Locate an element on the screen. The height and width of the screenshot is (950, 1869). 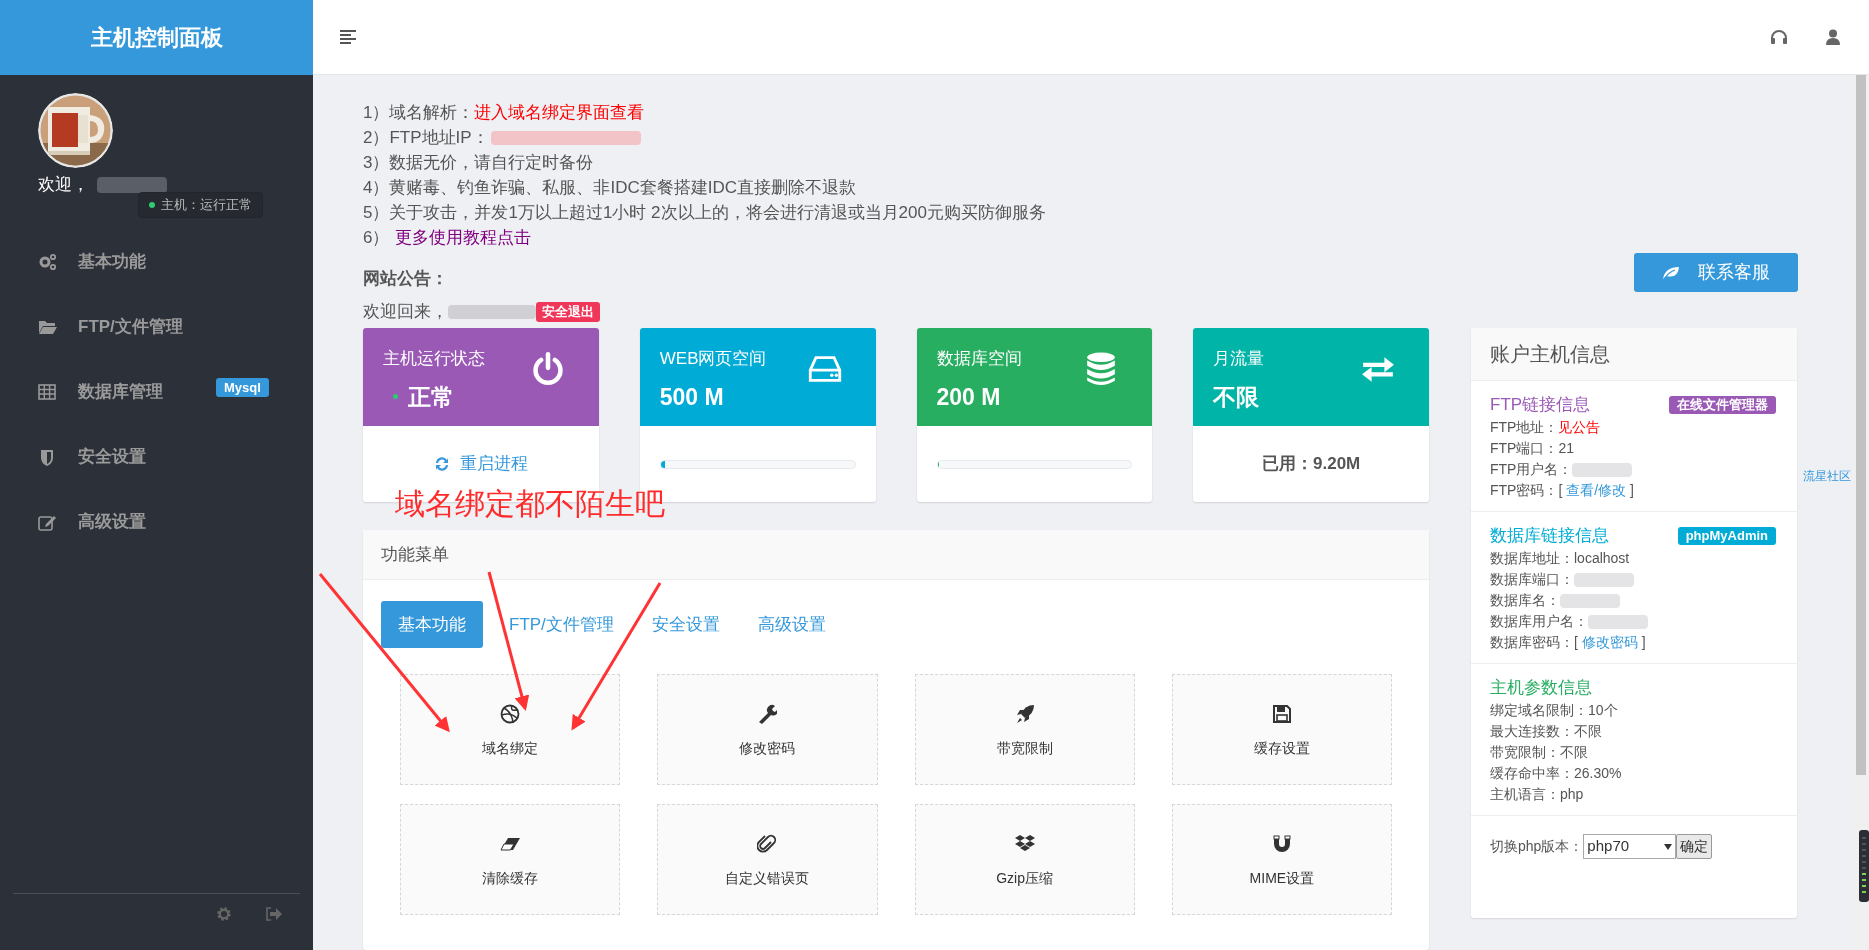
tab: 高级设置 is located at coordinates (791, 624).